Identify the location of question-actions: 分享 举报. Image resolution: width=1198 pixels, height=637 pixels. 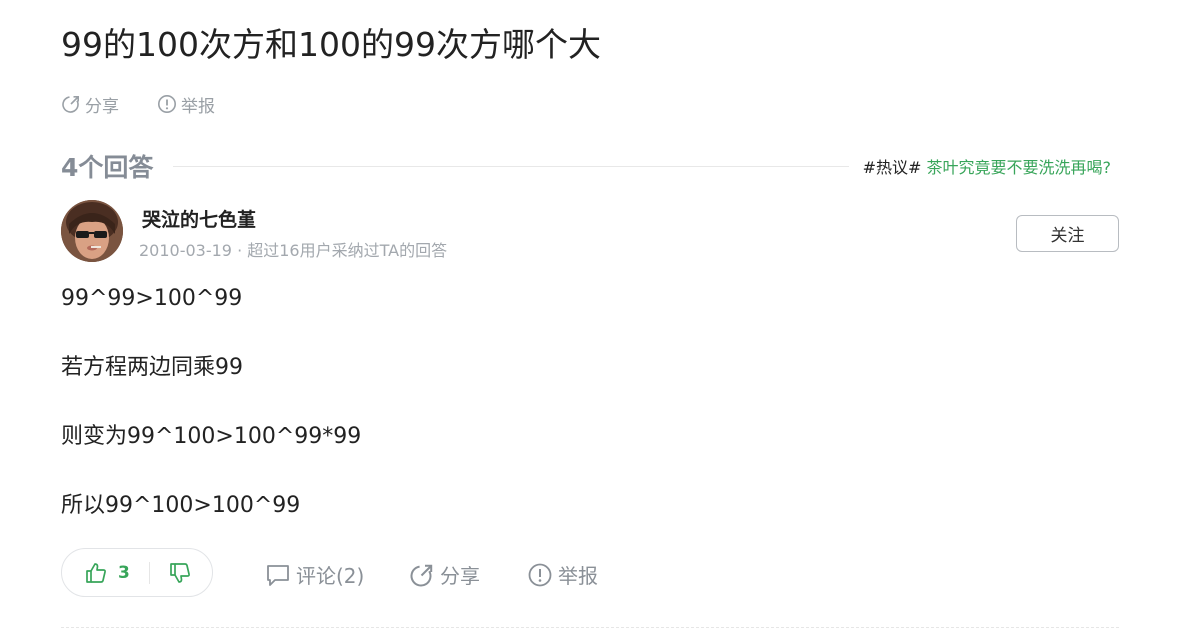
(157, 104).